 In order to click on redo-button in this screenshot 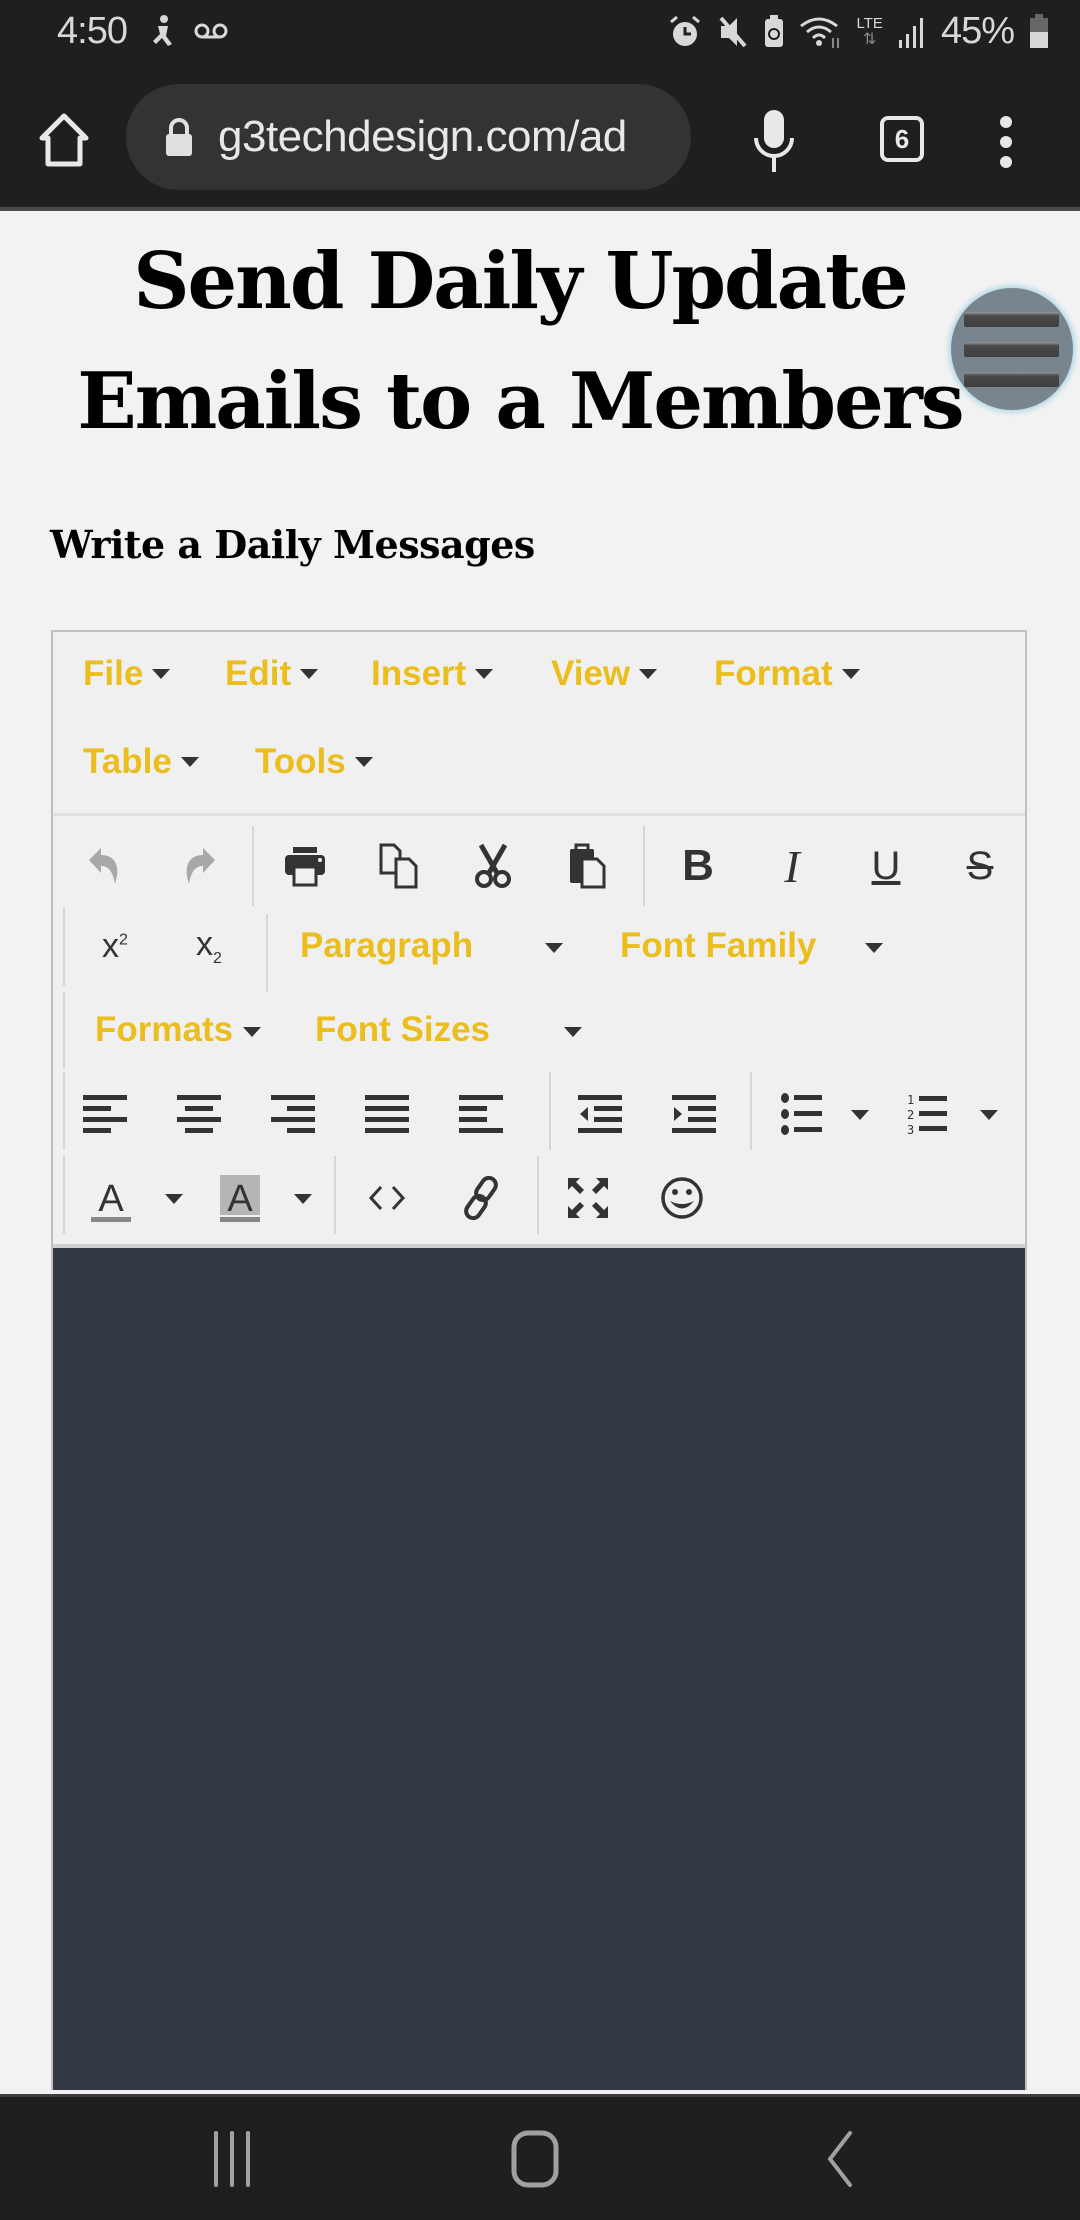, I will do `click(199, 866)`.